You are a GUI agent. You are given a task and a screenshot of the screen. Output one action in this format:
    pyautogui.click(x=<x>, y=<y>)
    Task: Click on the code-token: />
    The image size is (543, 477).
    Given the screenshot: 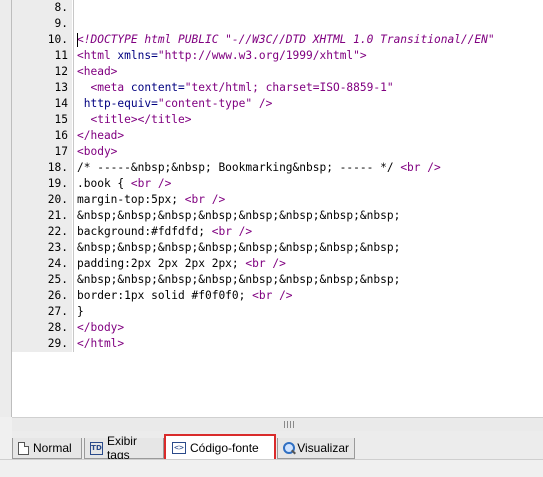 What is the action you would take?
    pyautogui.click(x=262, y=103)
    